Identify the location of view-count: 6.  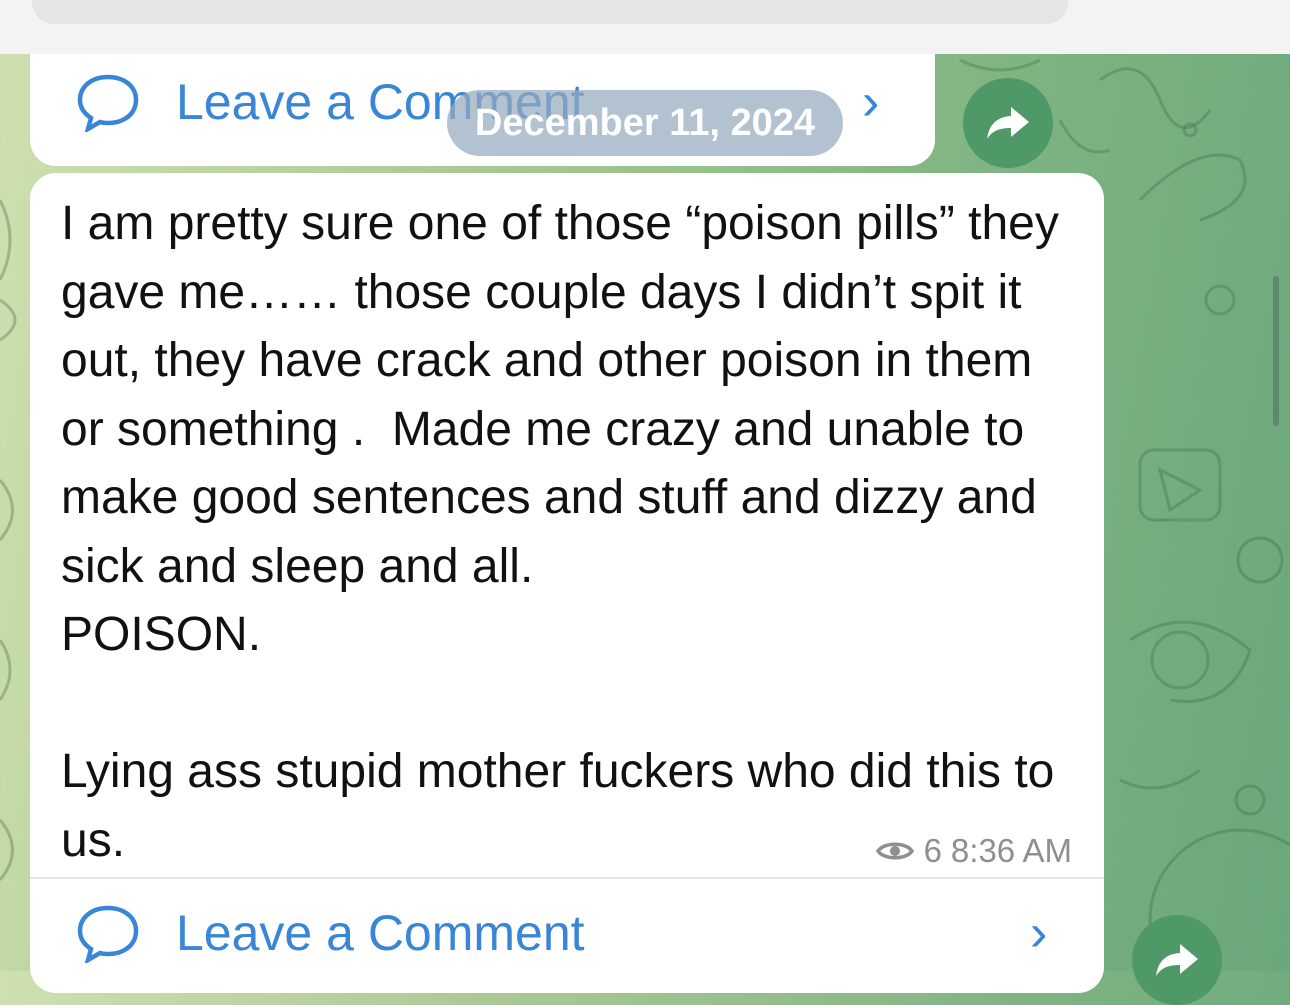
(932, 850).